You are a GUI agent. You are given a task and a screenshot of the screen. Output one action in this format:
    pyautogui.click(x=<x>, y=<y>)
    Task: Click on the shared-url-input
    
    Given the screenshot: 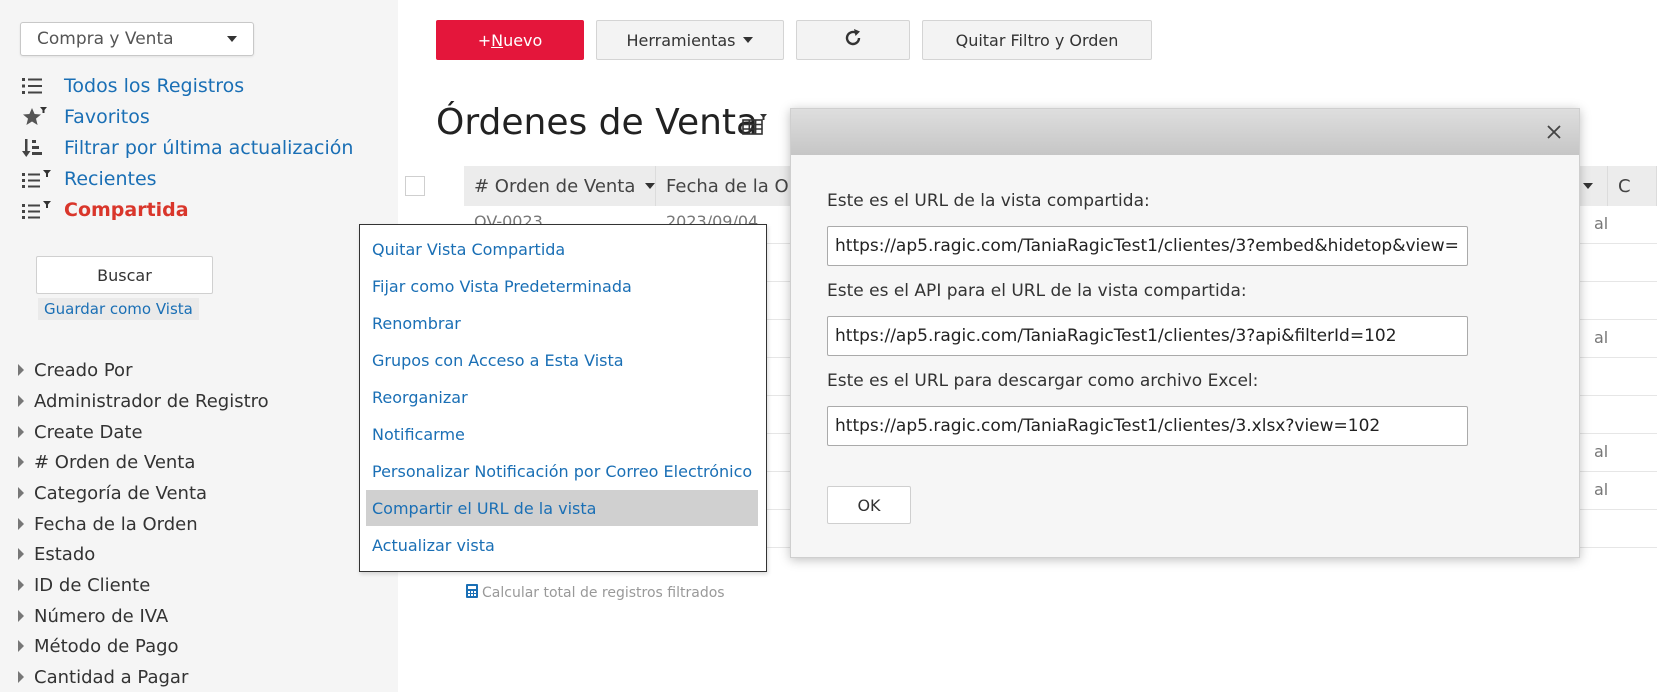 What is the action you would take?
    pyautogui.click(x=1147, y=246)
    